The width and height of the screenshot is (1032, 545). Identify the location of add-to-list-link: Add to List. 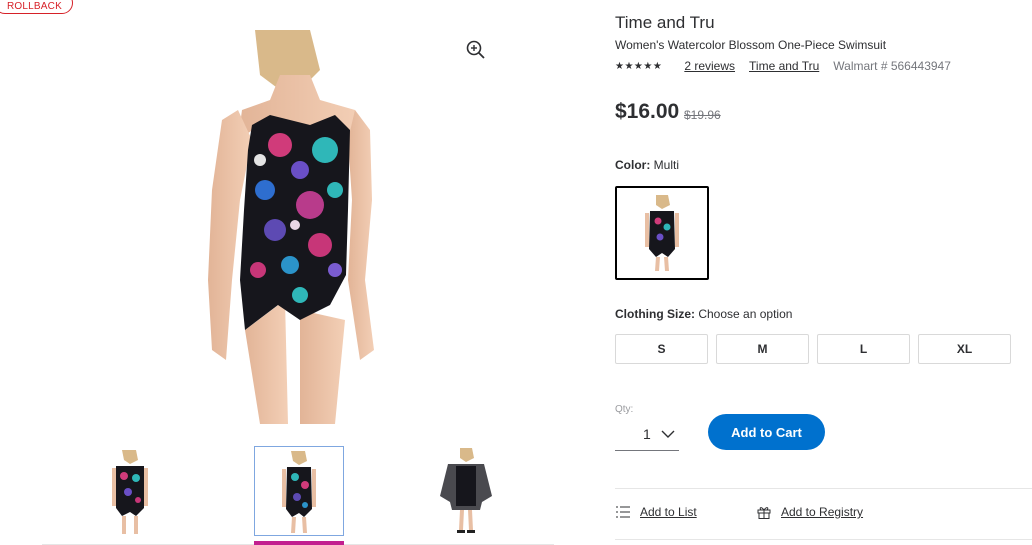
(656, 512).